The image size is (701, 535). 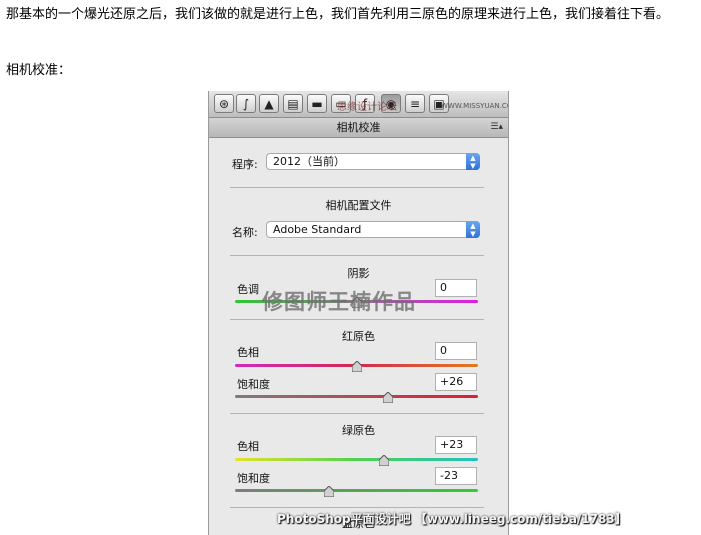 I want to click on section-heading: 相机校准：, so click(x=39, y=70).